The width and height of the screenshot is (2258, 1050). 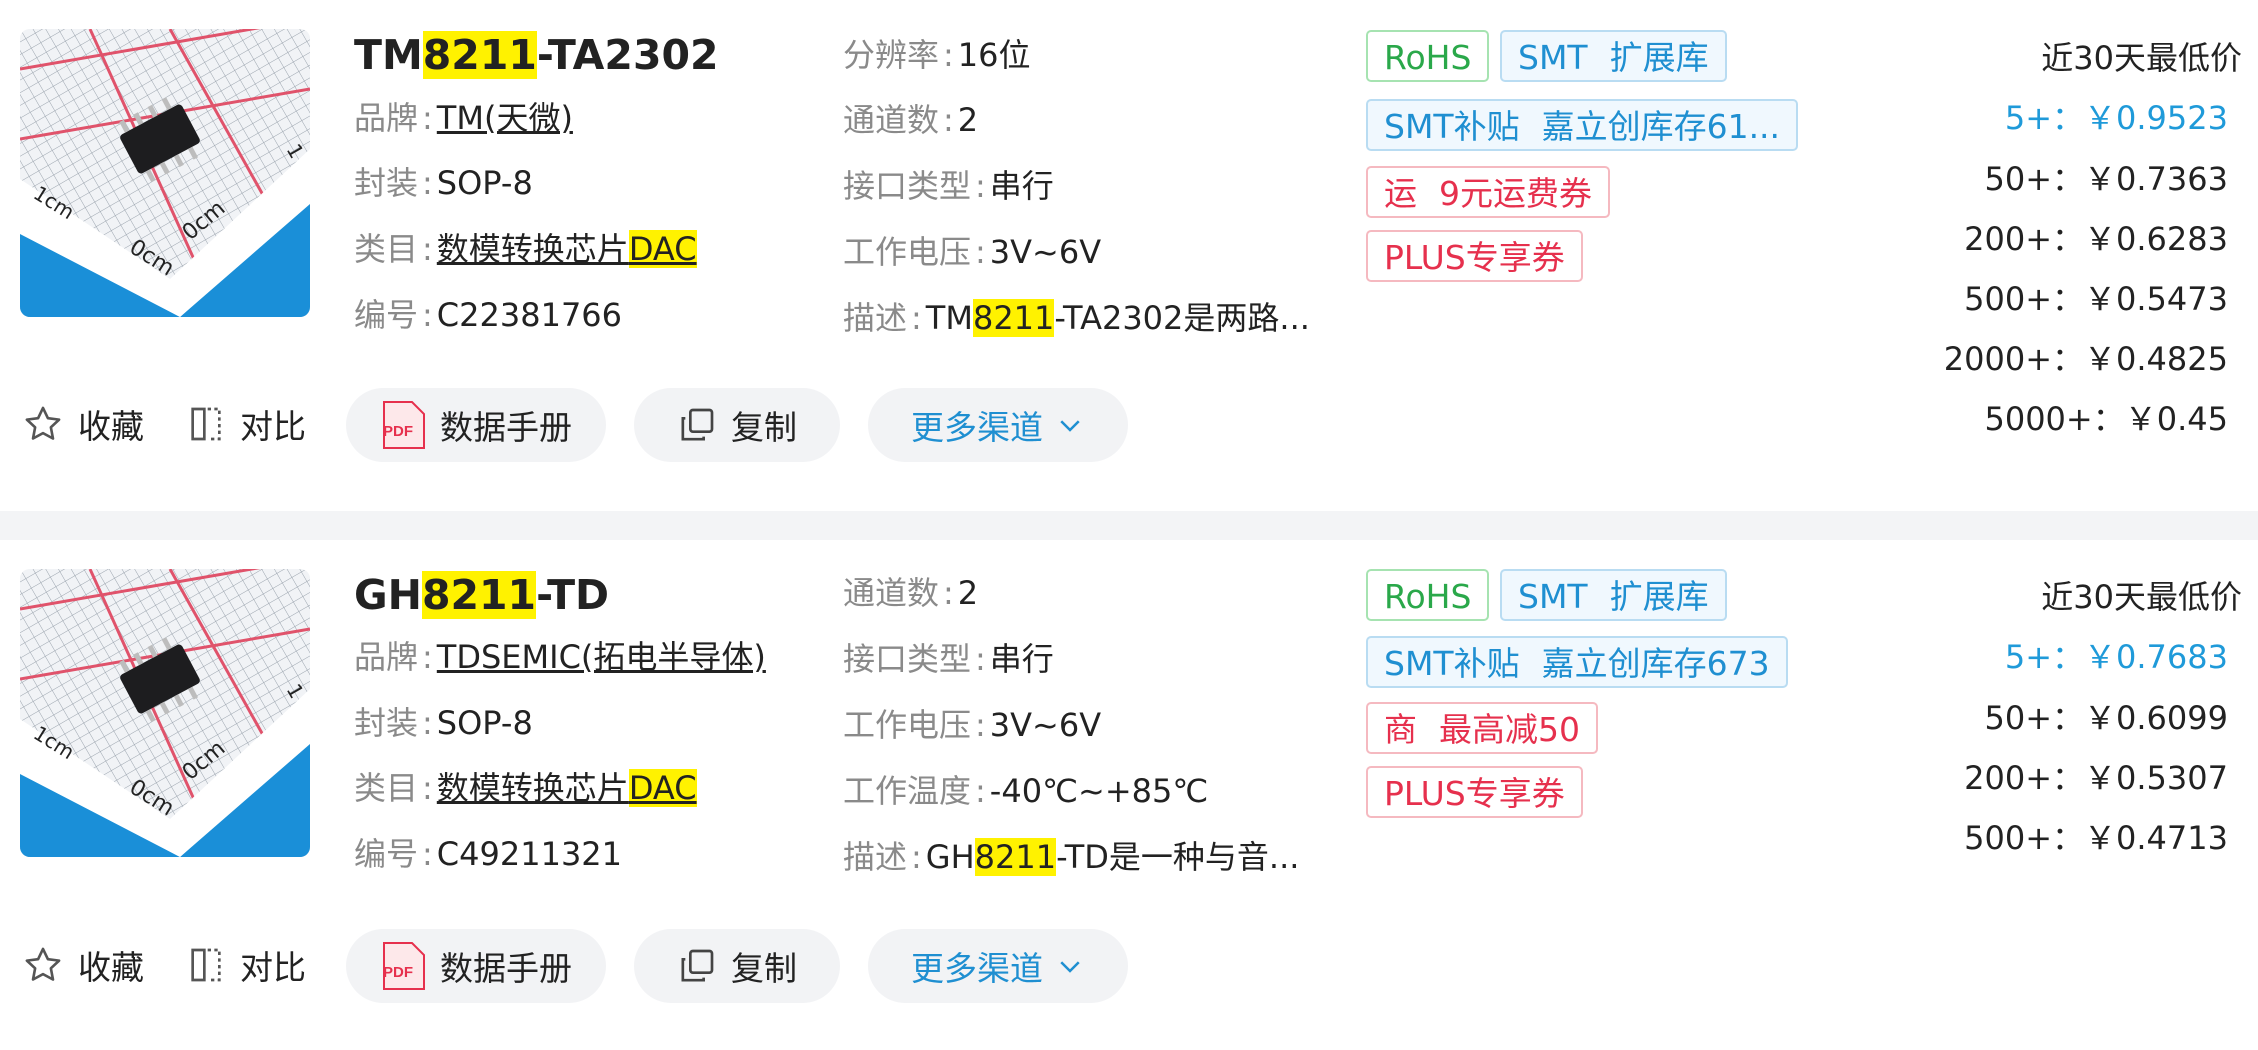 I want to click on price-tier: 5000+：￥0.45, so click(x=2106, y=417).